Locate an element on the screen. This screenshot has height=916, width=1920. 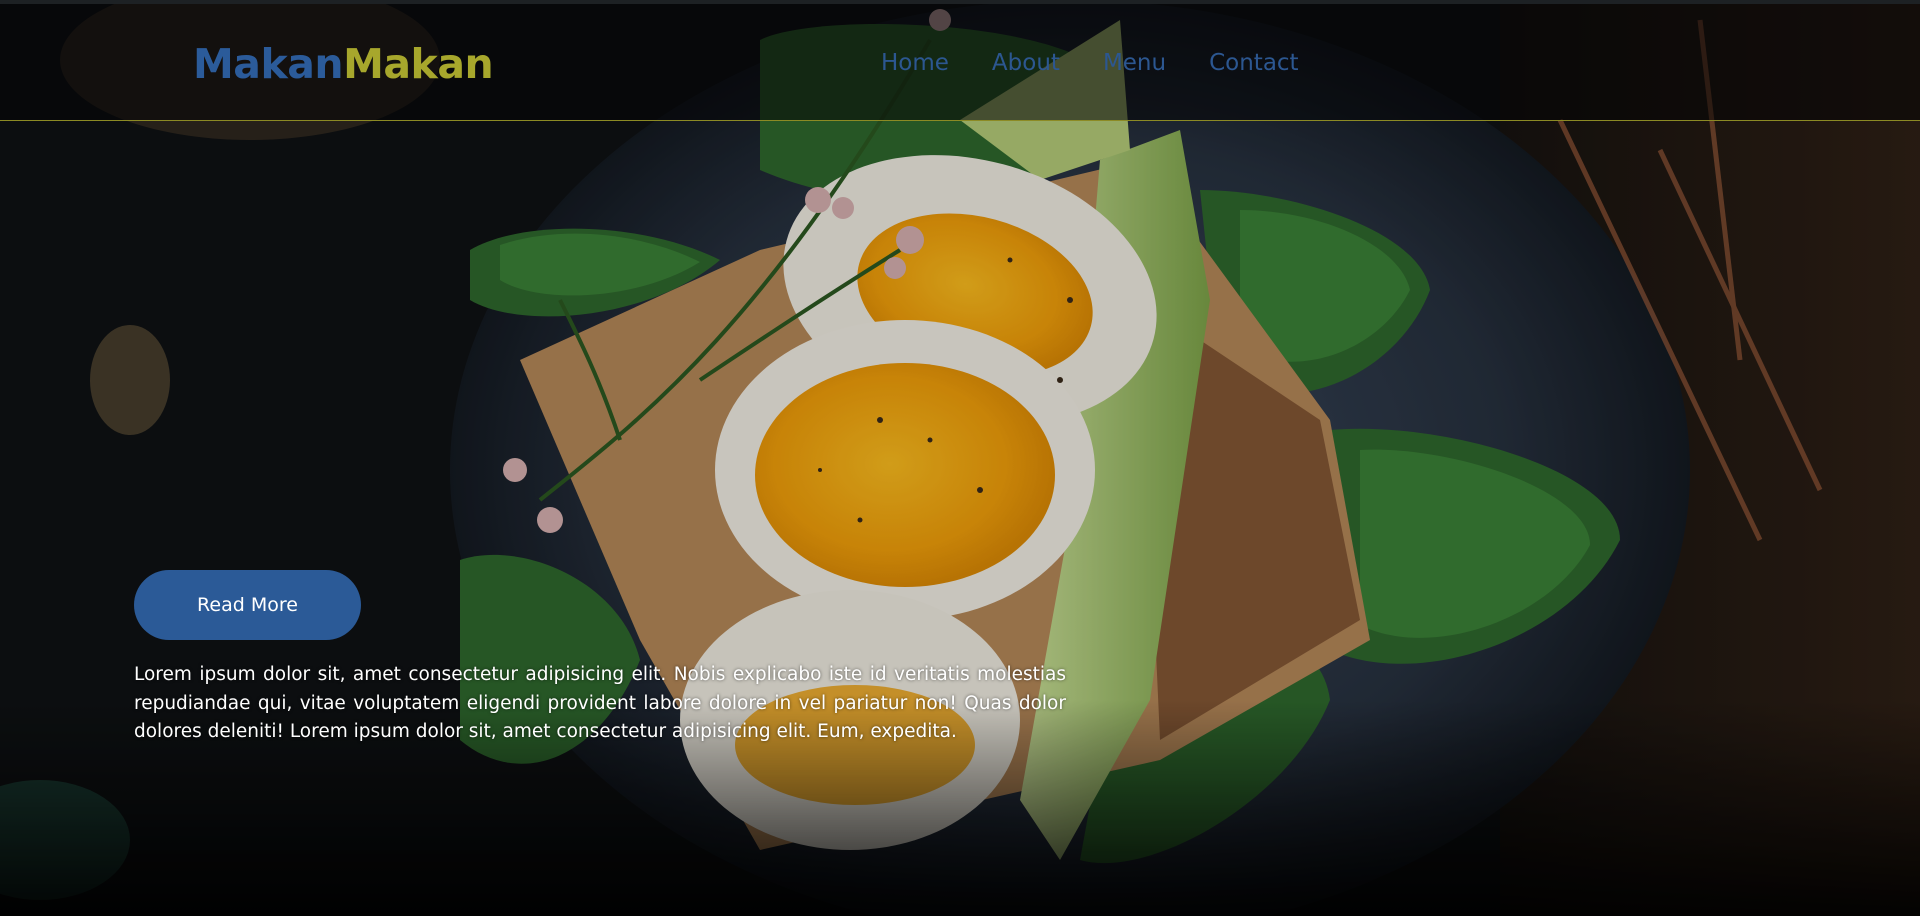
brand-logo-part-2: Makan is located at coordinates (418, 64).